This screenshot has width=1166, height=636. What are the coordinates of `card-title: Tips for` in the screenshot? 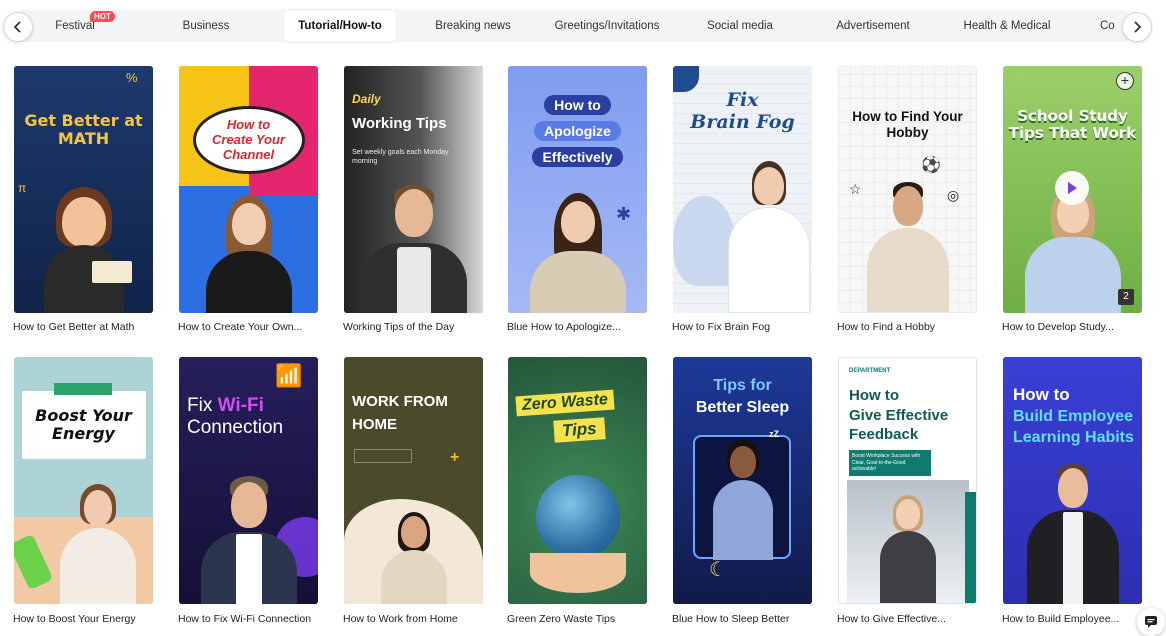 It's located at (742, 385).